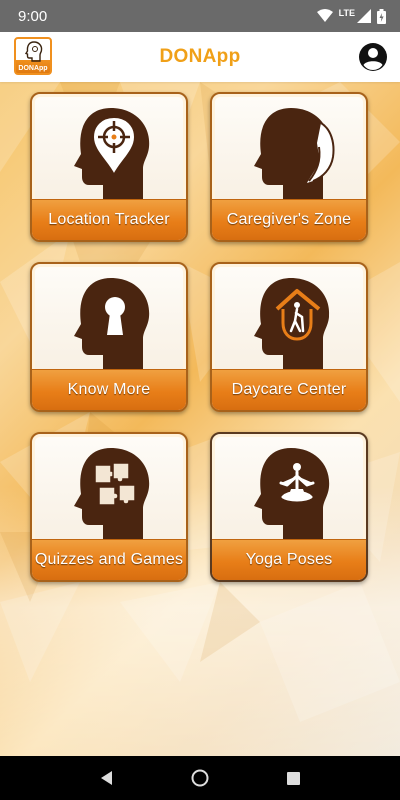 Image resolution: width=400 pixels, height=800 pixels. Describe the element at coordinates (109, 559) in the screenshot. I see `tile-label: Quizzes and Games` at that location.